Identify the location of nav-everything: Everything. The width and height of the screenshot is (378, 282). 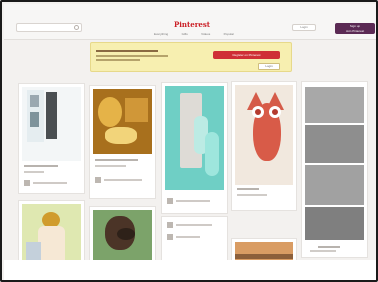
(161, 34).